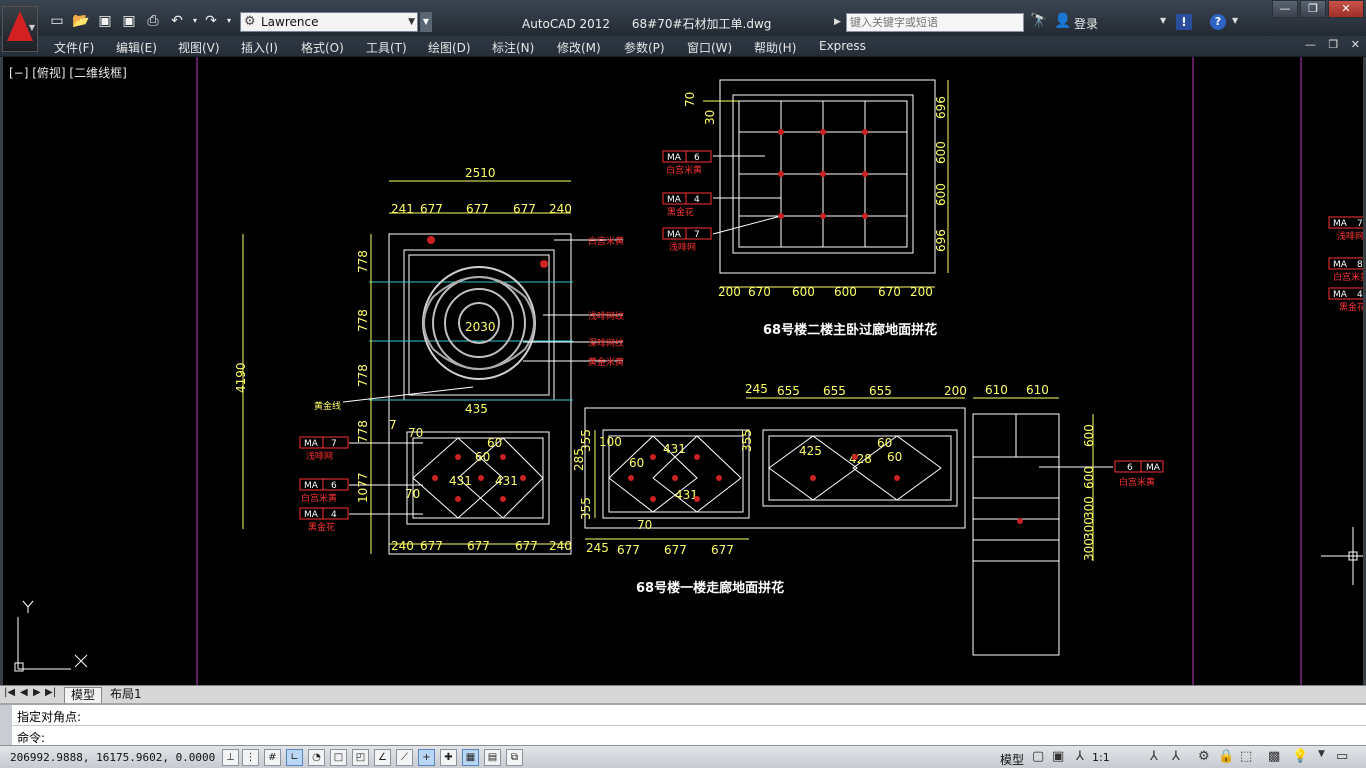 This screenshot has height=768, width=1366. Describe the element at coordinates (759, 292) in the screenshot. I see `dim-label: 670` at that location.